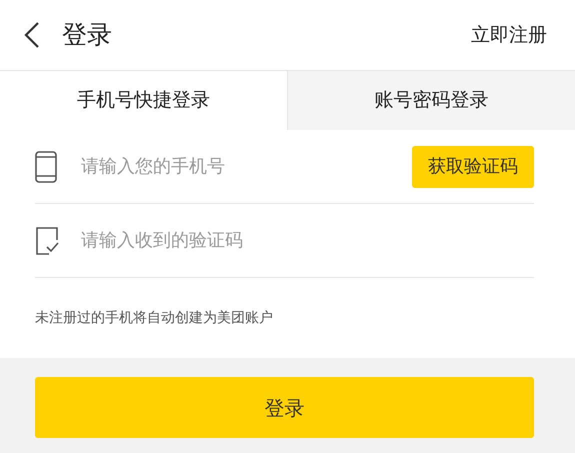  Describe the element at coordinates (284, 407) in the screenshot. I see `login-button: 登录` at that location.